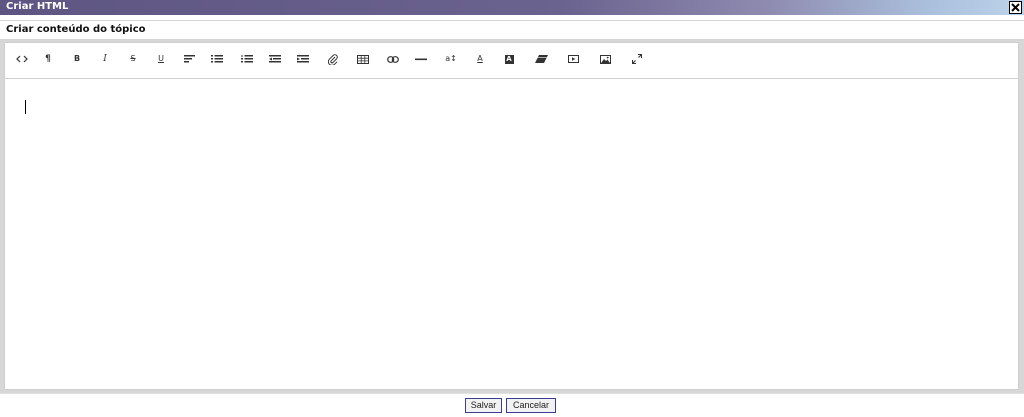 This screenshot has width=1024, height=417. I want to click on bulleted-list-icon, so click(217, 59).